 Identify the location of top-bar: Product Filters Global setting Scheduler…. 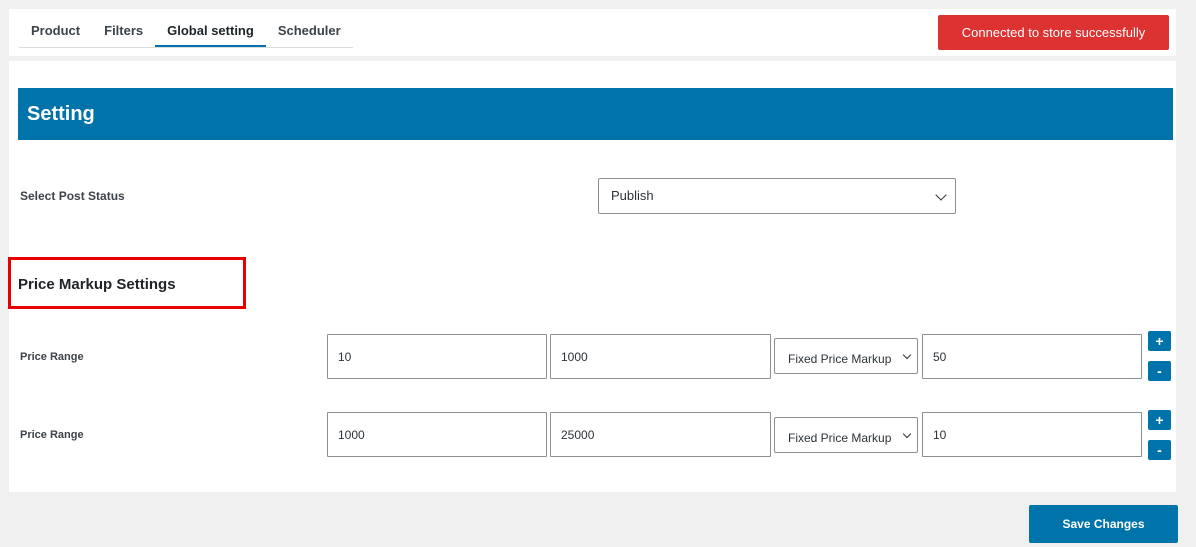
(592, 32).